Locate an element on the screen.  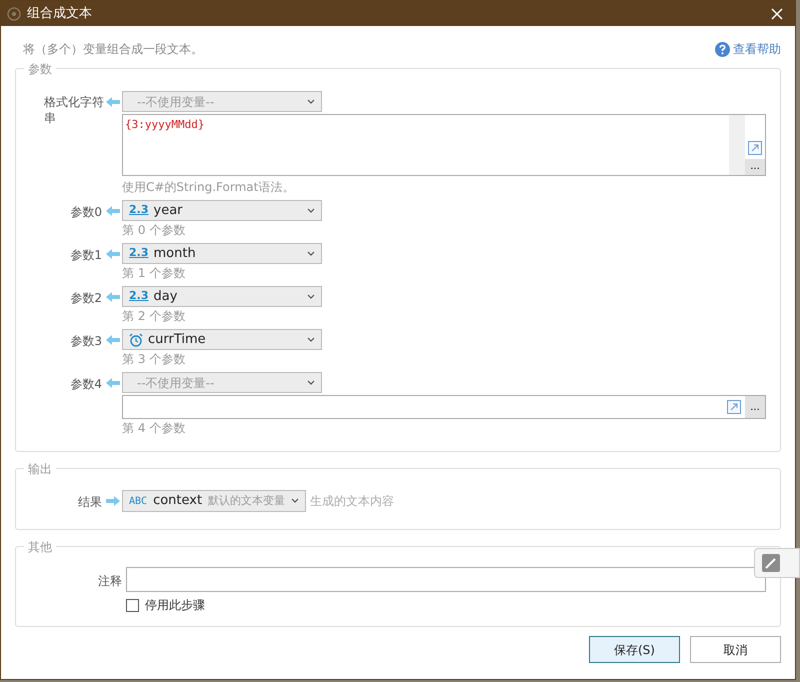
format-value: {3:yyyyMMdd} is located at coordinates (165, 125).